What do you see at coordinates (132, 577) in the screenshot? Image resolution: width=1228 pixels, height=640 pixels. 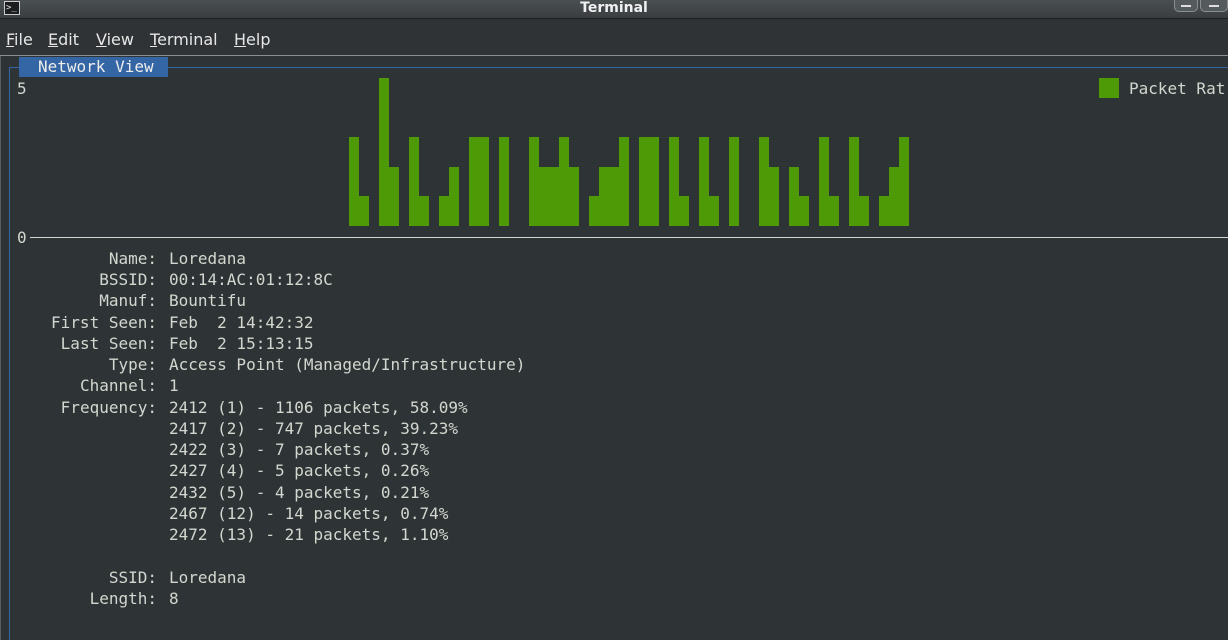 I see `ssid-label: SSID:` at bounding box center [132, 577].